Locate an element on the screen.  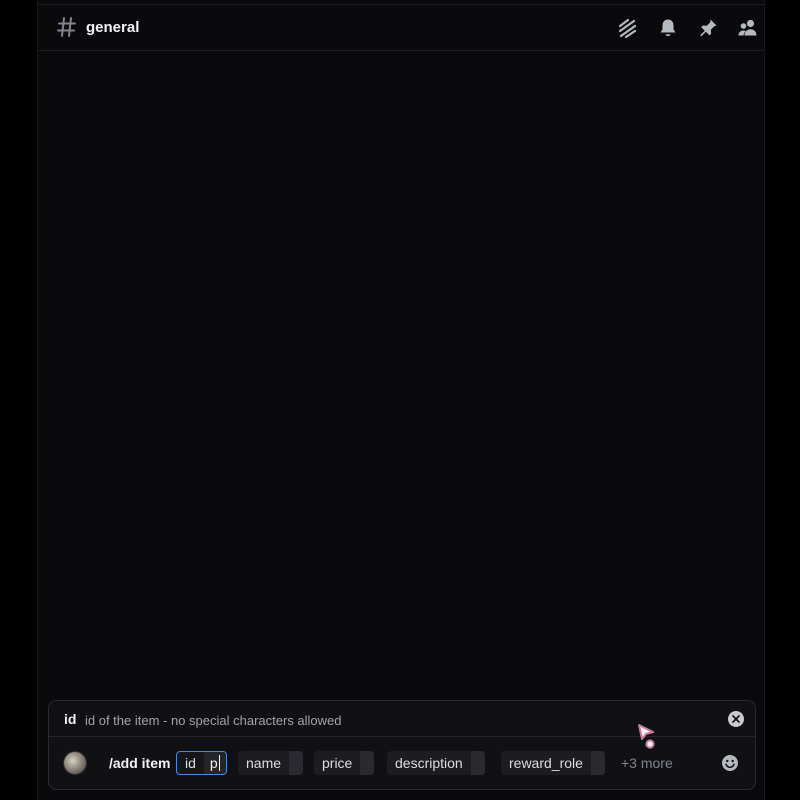
pointer-cursor-icon is located at coordinates (647, 736).